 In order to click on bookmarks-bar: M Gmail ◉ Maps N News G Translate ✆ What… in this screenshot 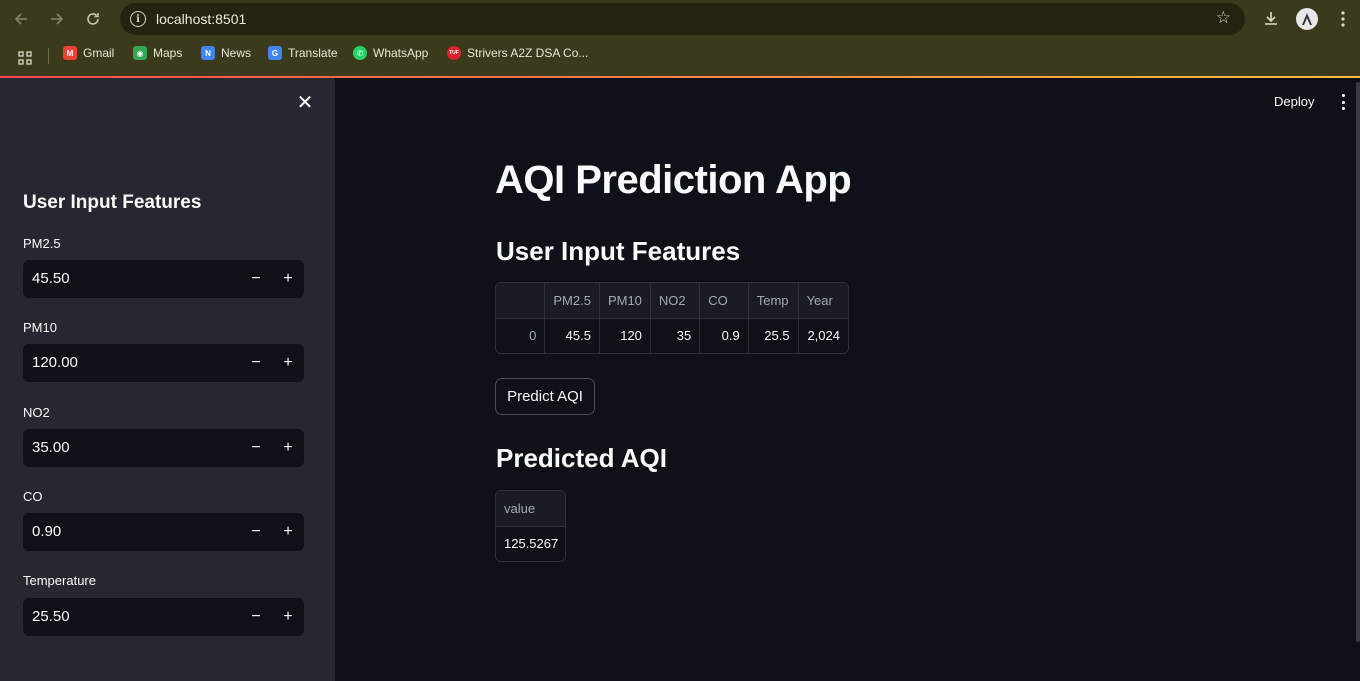, I will do `click(680, 56)`.